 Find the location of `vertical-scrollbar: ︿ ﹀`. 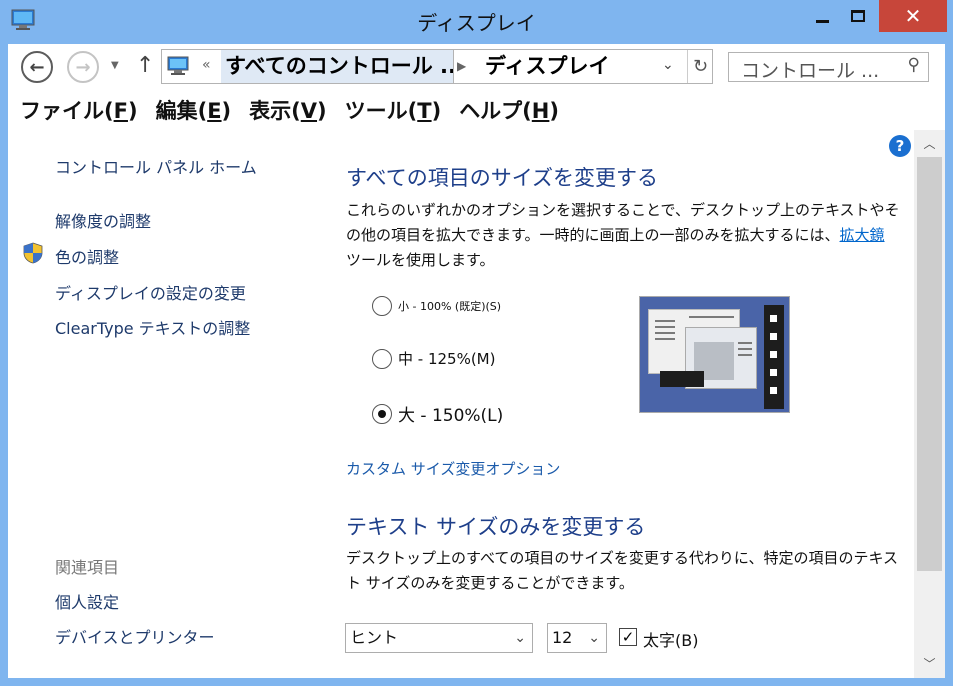

vertical-scrollbar: ︿ ﹀ is located at coordinates (929, 404).